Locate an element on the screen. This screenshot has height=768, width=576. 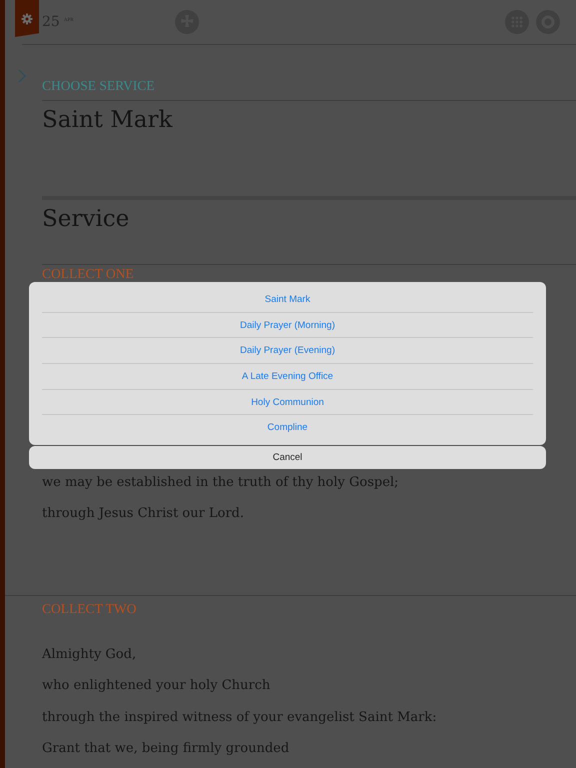
prayer-line: Grant that we, being firmly grounded is located at coordinates (166, 749).